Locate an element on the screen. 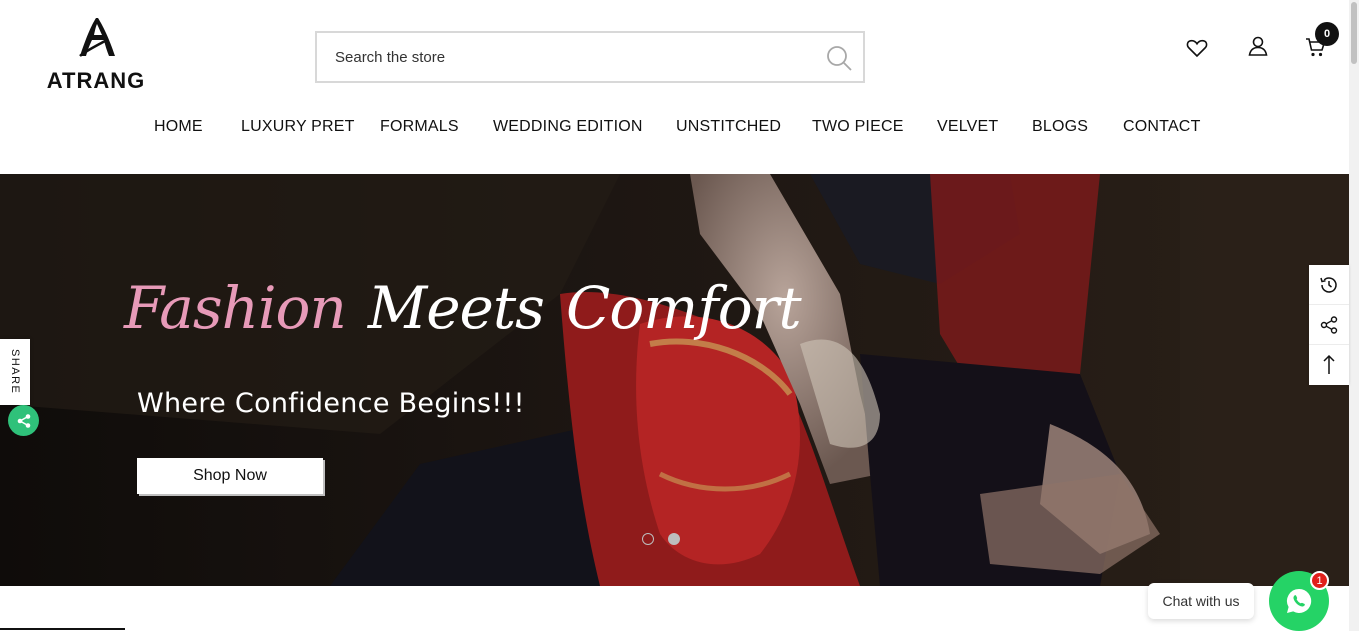  search-input is located at coordinates (557, 57).